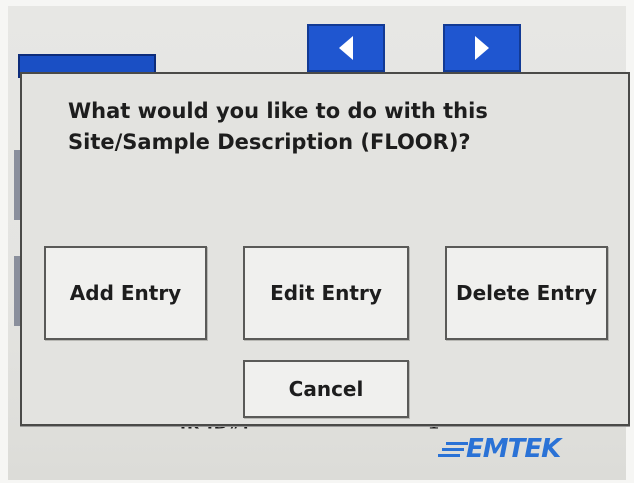  What do you see at coordinates (125, 293) in the screenshot?
I see `add-entry-button: Add Entry` at bounding box center [125, 293].